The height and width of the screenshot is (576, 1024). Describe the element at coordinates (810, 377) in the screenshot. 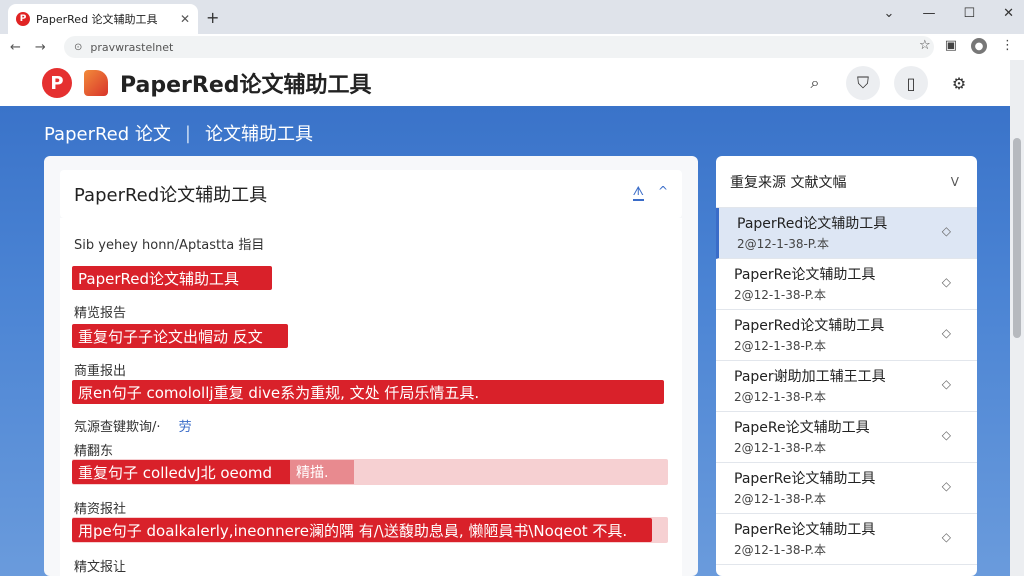

I see `source-title: Paper谢助加工辅王工具` at that location.